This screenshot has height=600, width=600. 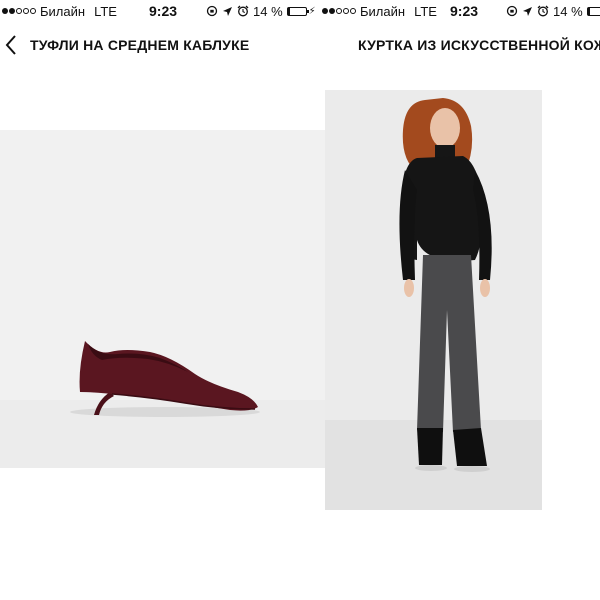 I want to click on system-icons: 14 %, so click(x=553, y=11).